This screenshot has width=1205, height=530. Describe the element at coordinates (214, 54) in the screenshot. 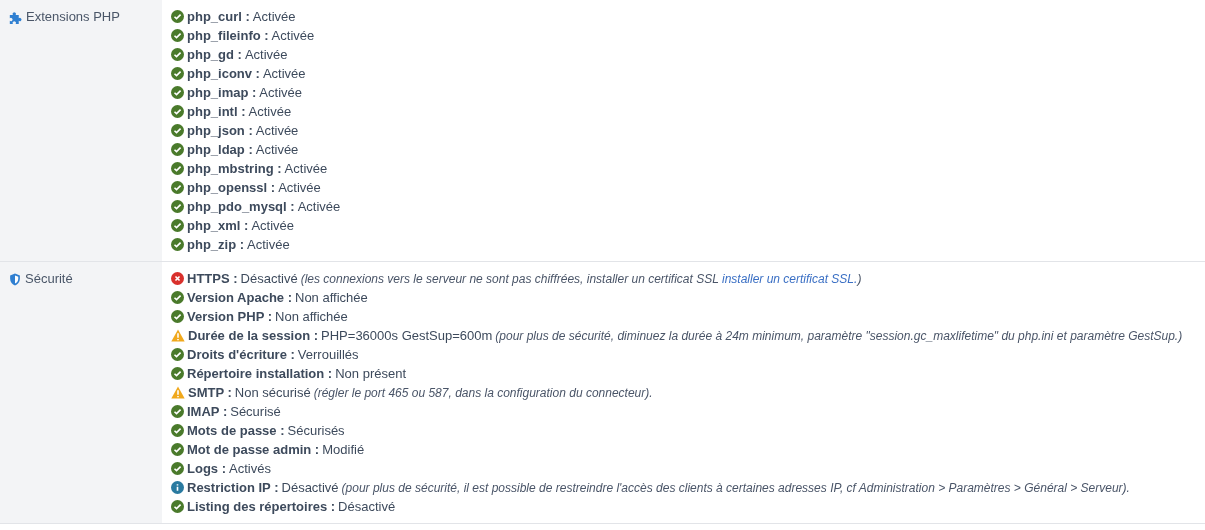

I see `check-label: php_gd :` at that location.